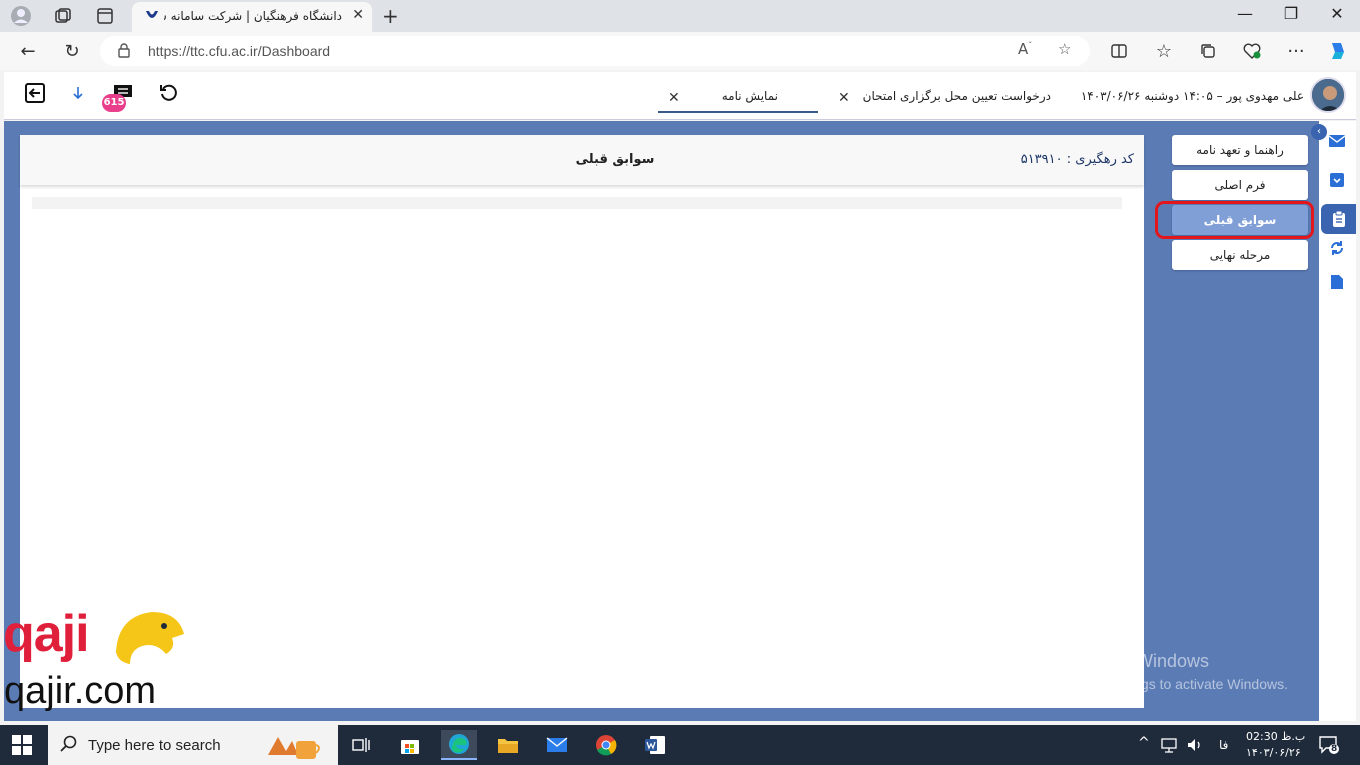  I want to click on step-guide-commitment: راهنما و تعهد نامه, so click(1240, 150).